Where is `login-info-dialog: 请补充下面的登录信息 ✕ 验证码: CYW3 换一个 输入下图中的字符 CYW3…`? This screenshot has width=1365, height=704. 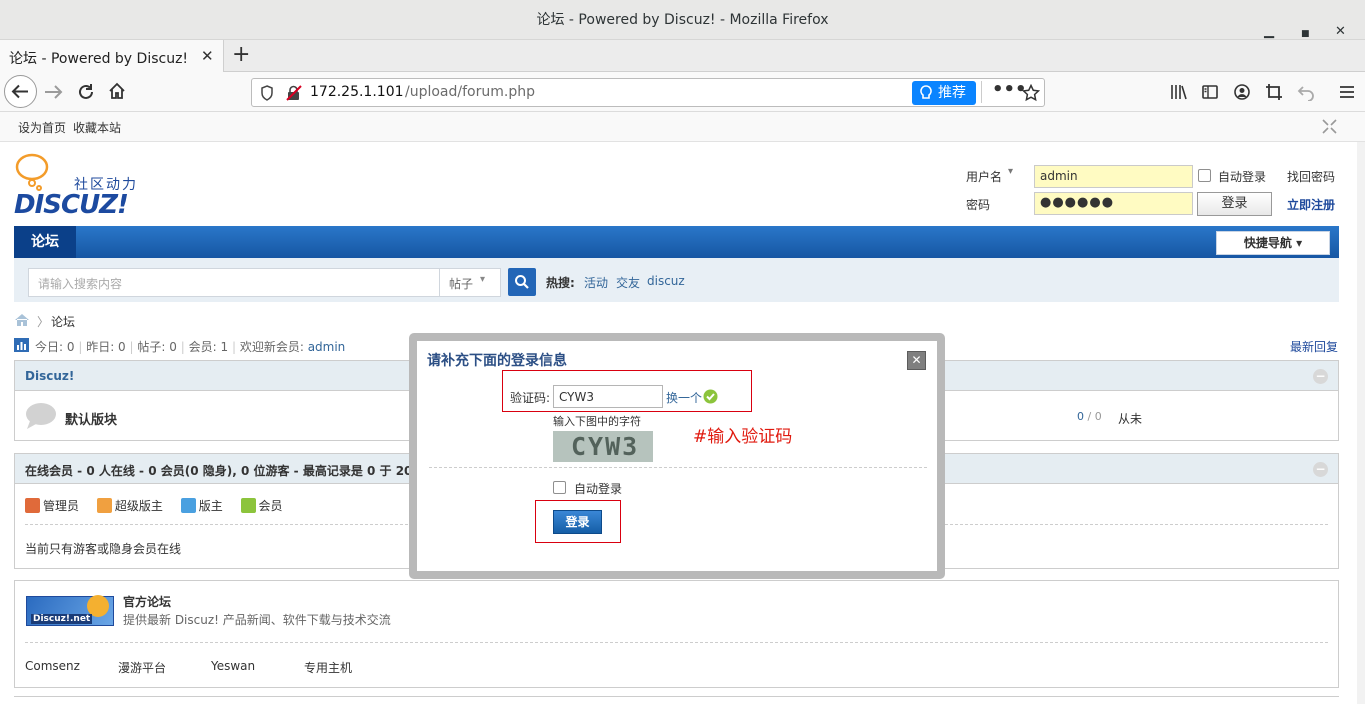 login-info-dialog: 请补充下面的登录信息 ✕ 验证码: CYW3 换一个 输入下图中的字符 CYW3… is located at coordinates (677, 456).